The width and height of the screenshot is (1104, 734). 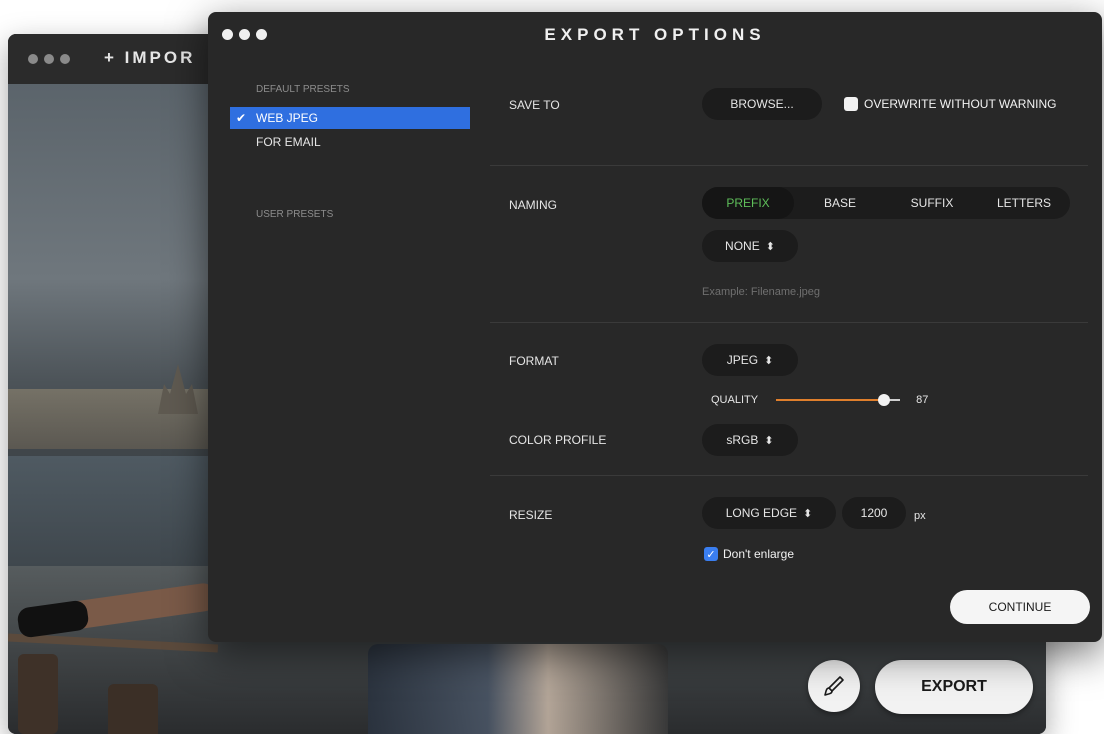 What do you see at coordinates (287, 118) in the screenshot?
I see `preset-label: WEB JPEG` at bounding box center [287, 118].